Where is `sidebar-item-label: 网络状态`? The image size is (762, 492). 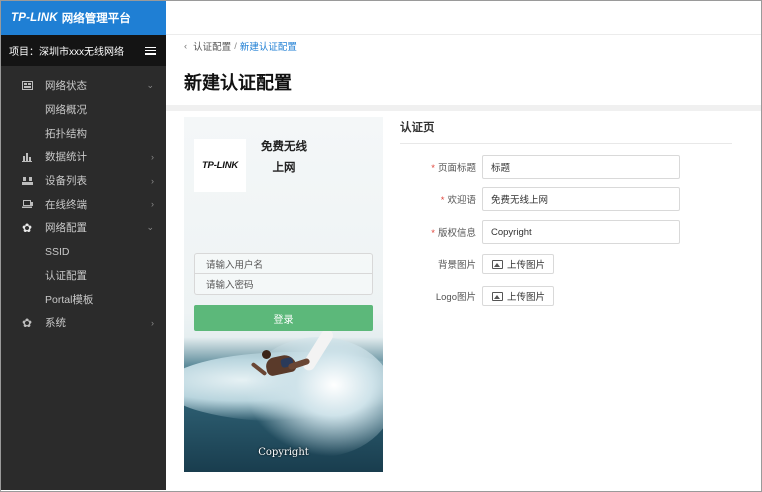
sidebar-item-label: 网络状态 is located at coordinates (66, 86).